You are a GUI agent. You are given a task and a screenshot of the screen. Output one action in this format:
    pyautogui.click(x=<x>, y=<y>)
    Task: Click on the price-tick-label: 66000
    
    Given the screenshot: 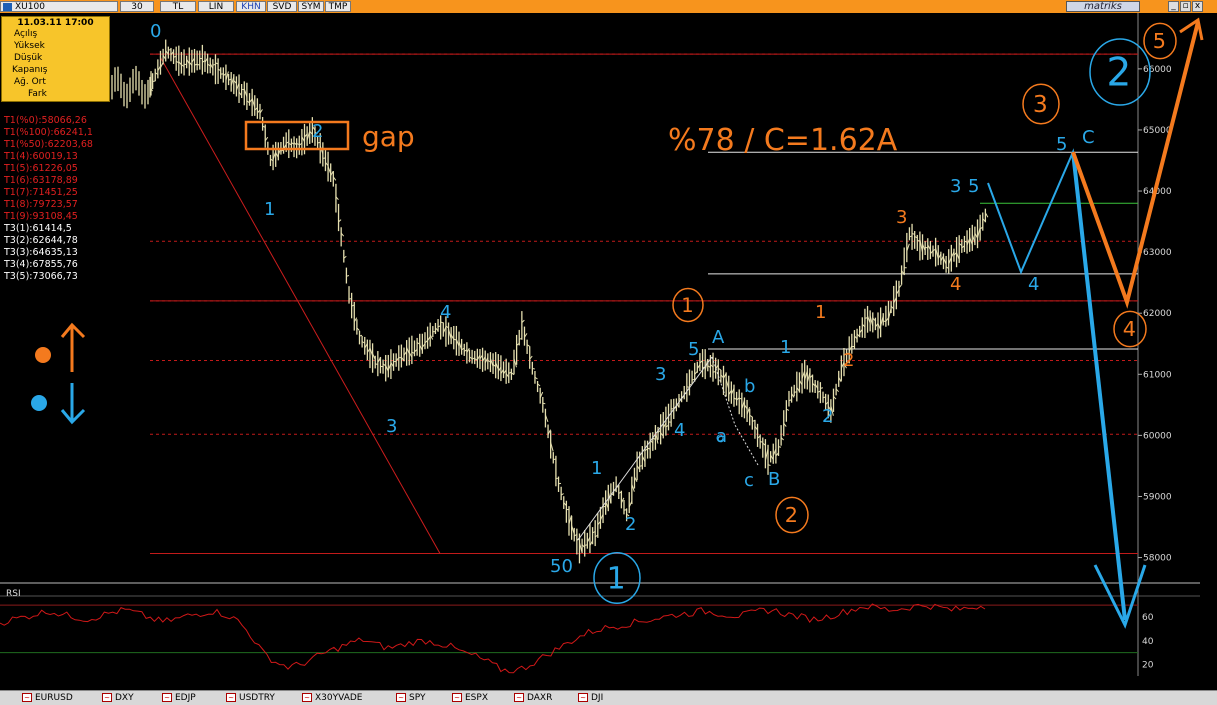 What is the action you would take?
    pyautogui.click(x=1157, y=70)
    